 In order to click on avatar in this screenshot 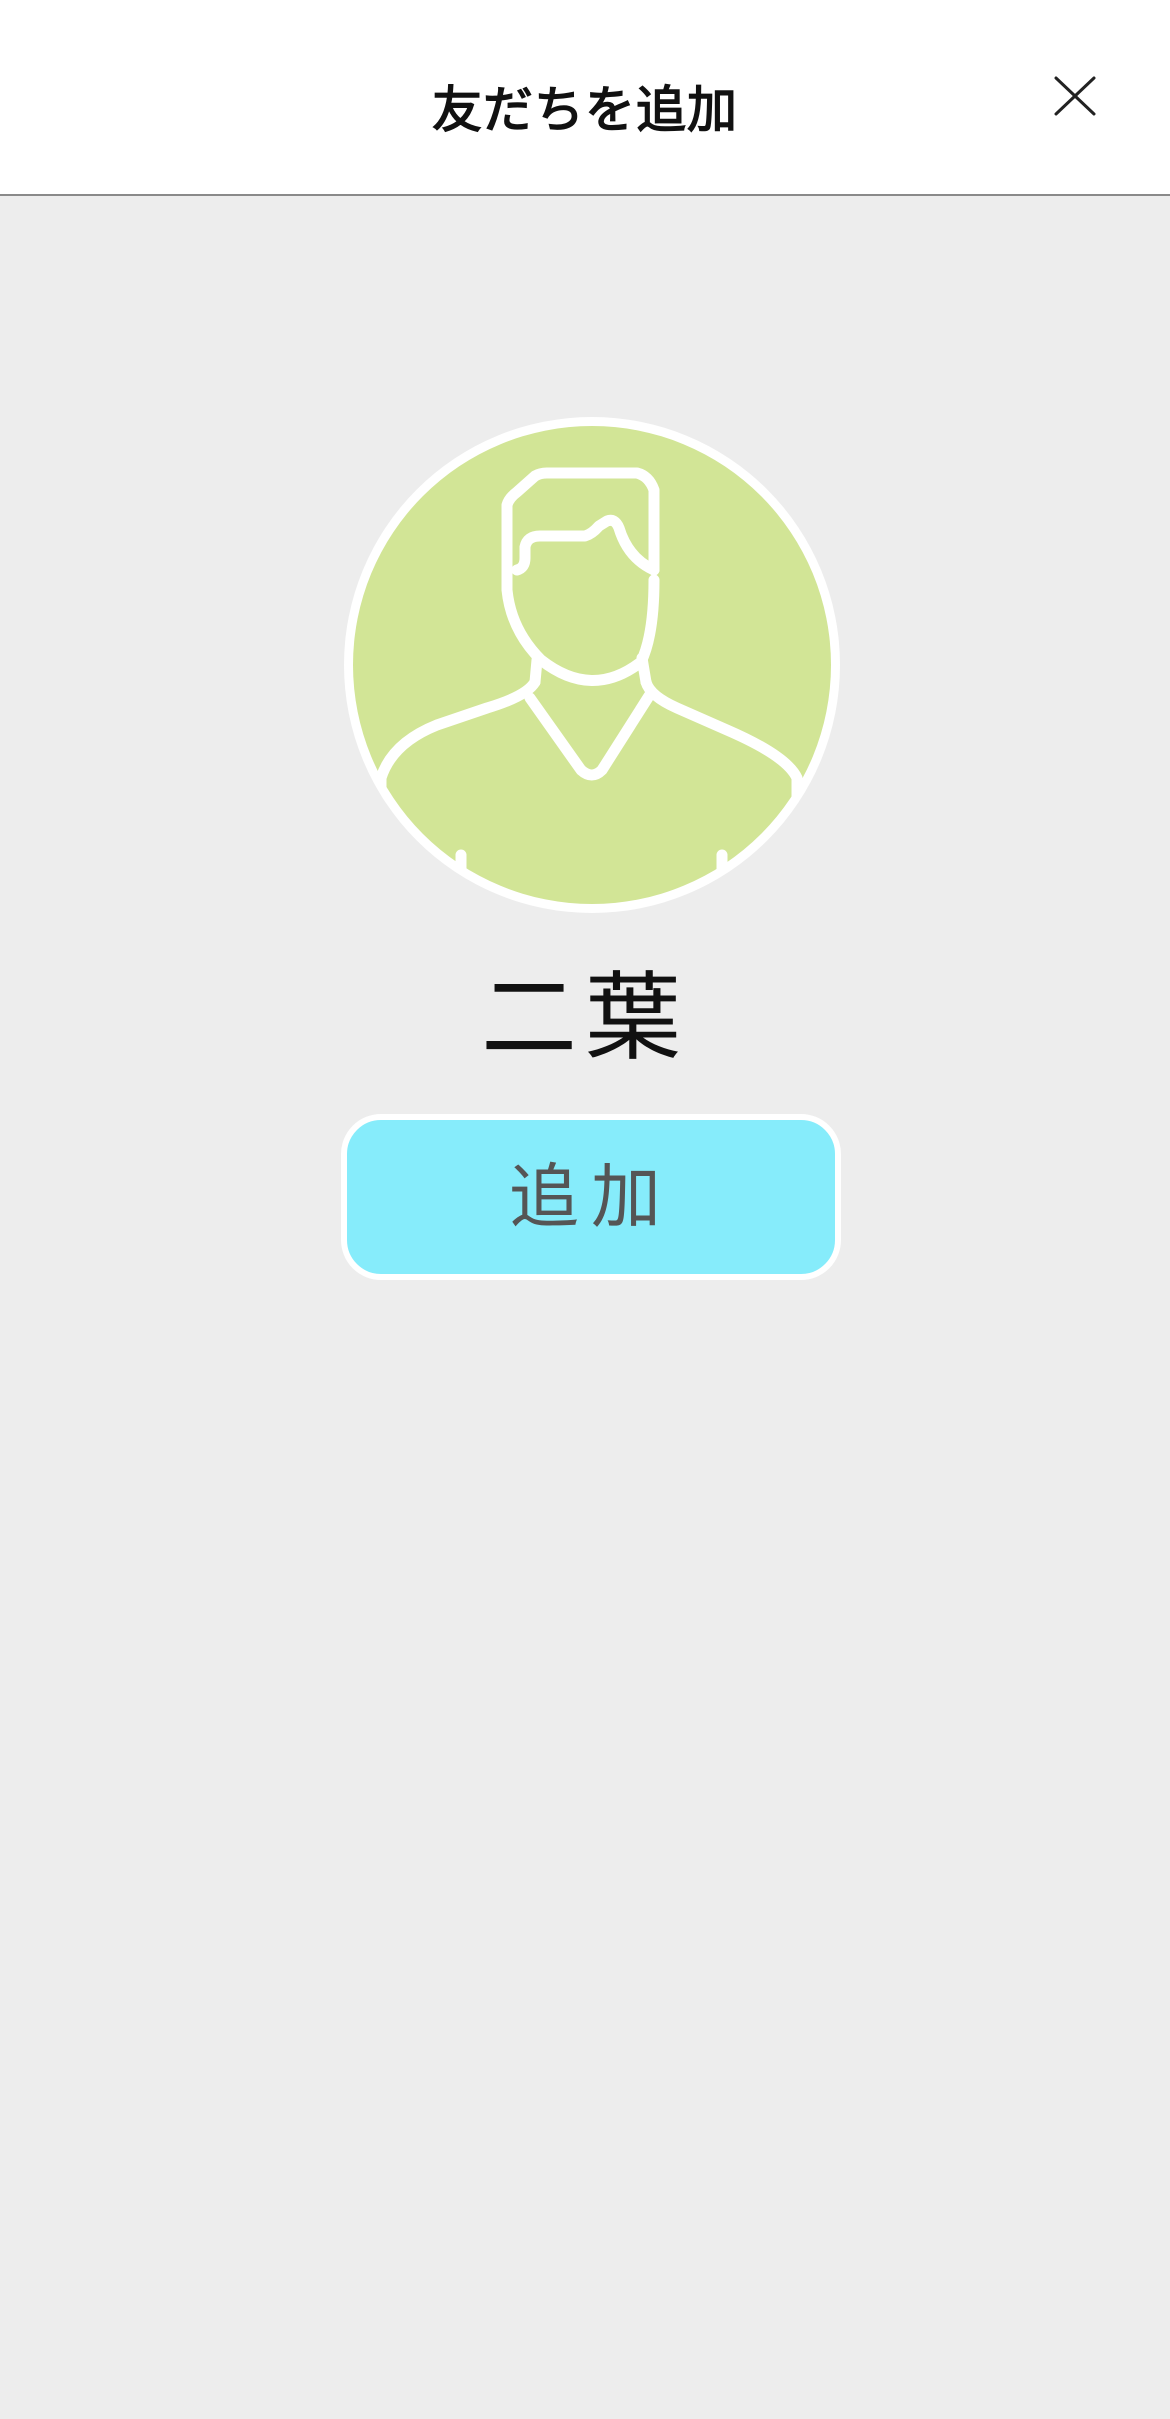, I will do `click(592, 665)`.